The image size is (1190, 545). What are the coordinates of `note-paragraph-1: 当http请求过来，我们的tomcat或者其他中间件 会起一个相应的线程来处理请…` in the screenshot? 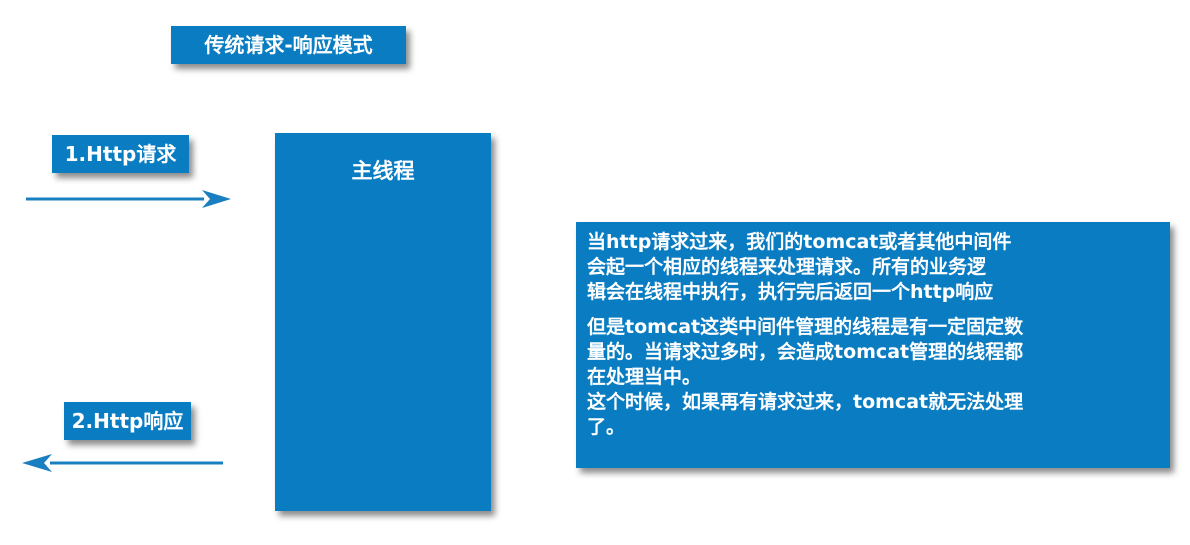 It's located at (799, 267).